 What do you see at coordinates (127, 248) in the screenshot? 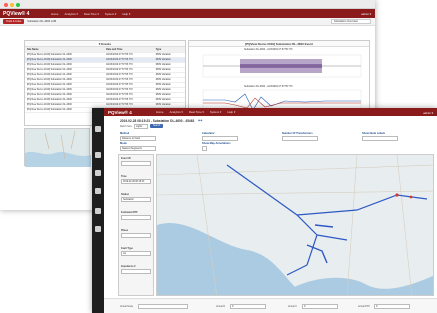
I see `detail-field-label: Fault Type` at bounding box center [127, 248].